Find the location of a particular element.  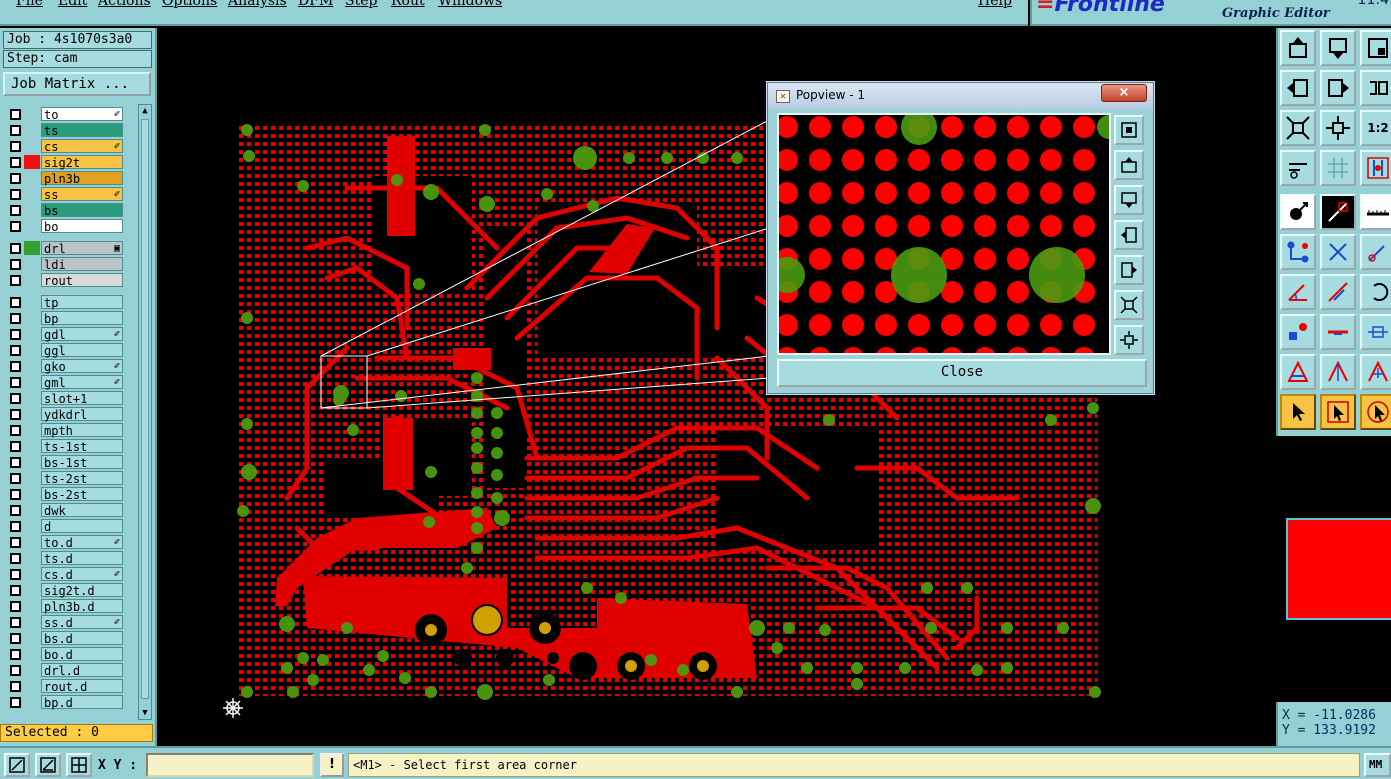

scroll-thumb is located at coordinates (145, 409).